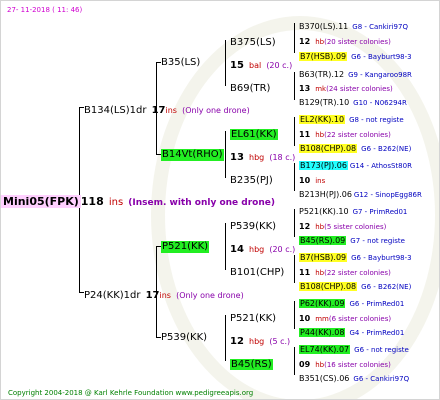 The image size is (440, 400). I want to click on g4-code: G14 - AthosSt80R, so click(380, 166).